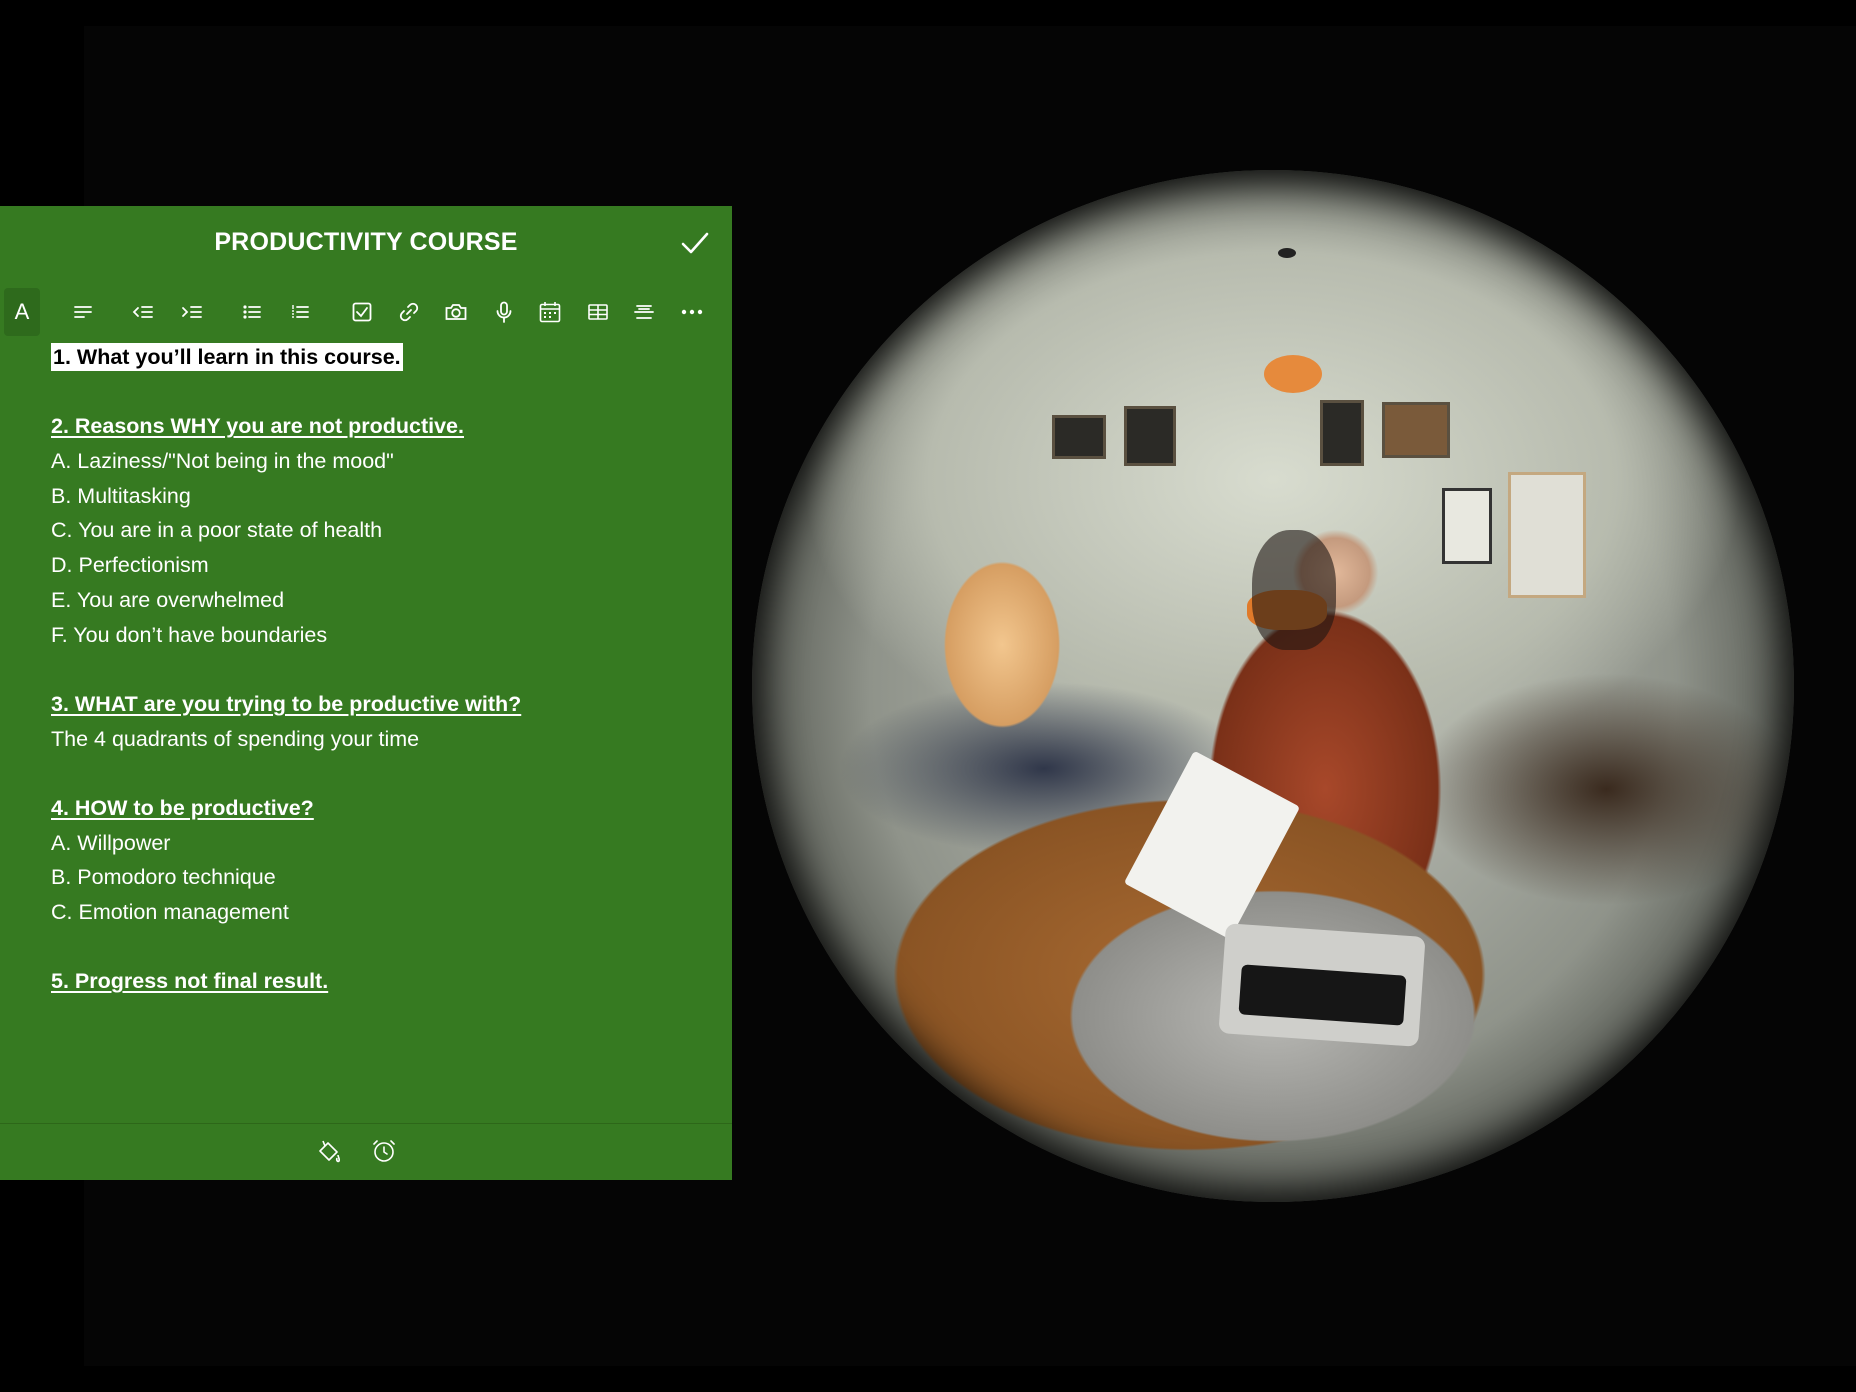 The image size is (1856, 1392). Describe the element at coordinates (1212, 845) in the screenshot. I see `notebook` at that location.